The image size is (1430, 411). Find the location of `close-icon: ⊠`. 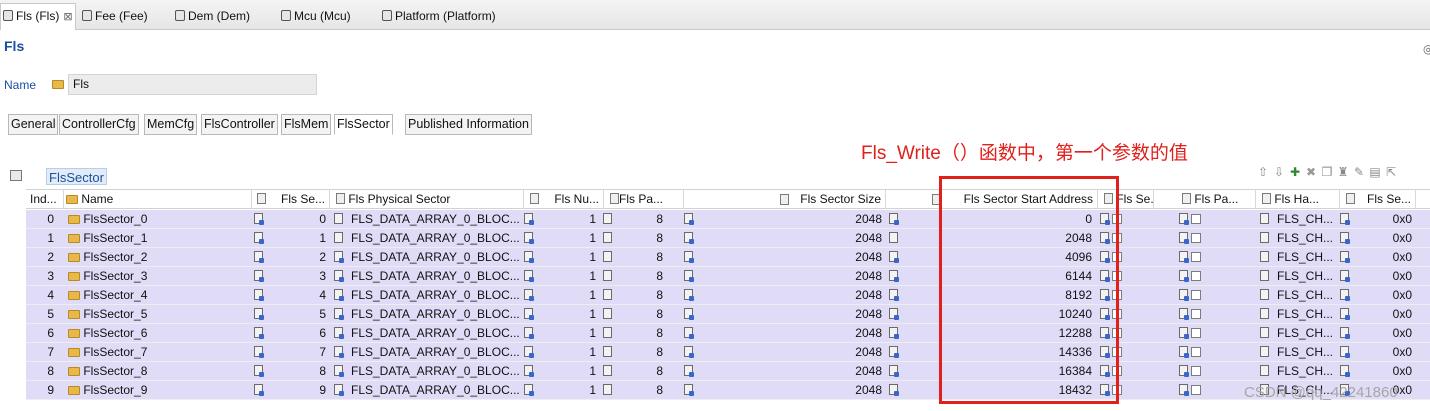

close-icon: ⊠ is located at coordinates (67, 17).